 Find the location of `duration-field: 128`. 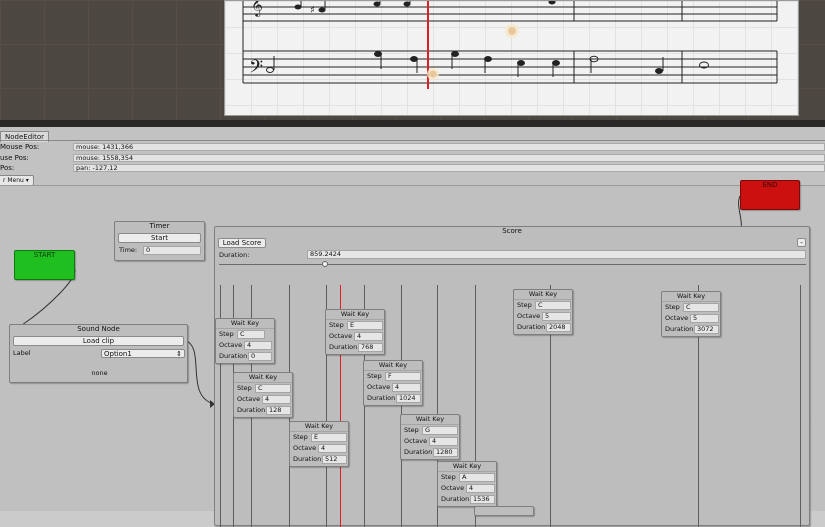

duration-field: 128 is located at coordinates (278, 410).